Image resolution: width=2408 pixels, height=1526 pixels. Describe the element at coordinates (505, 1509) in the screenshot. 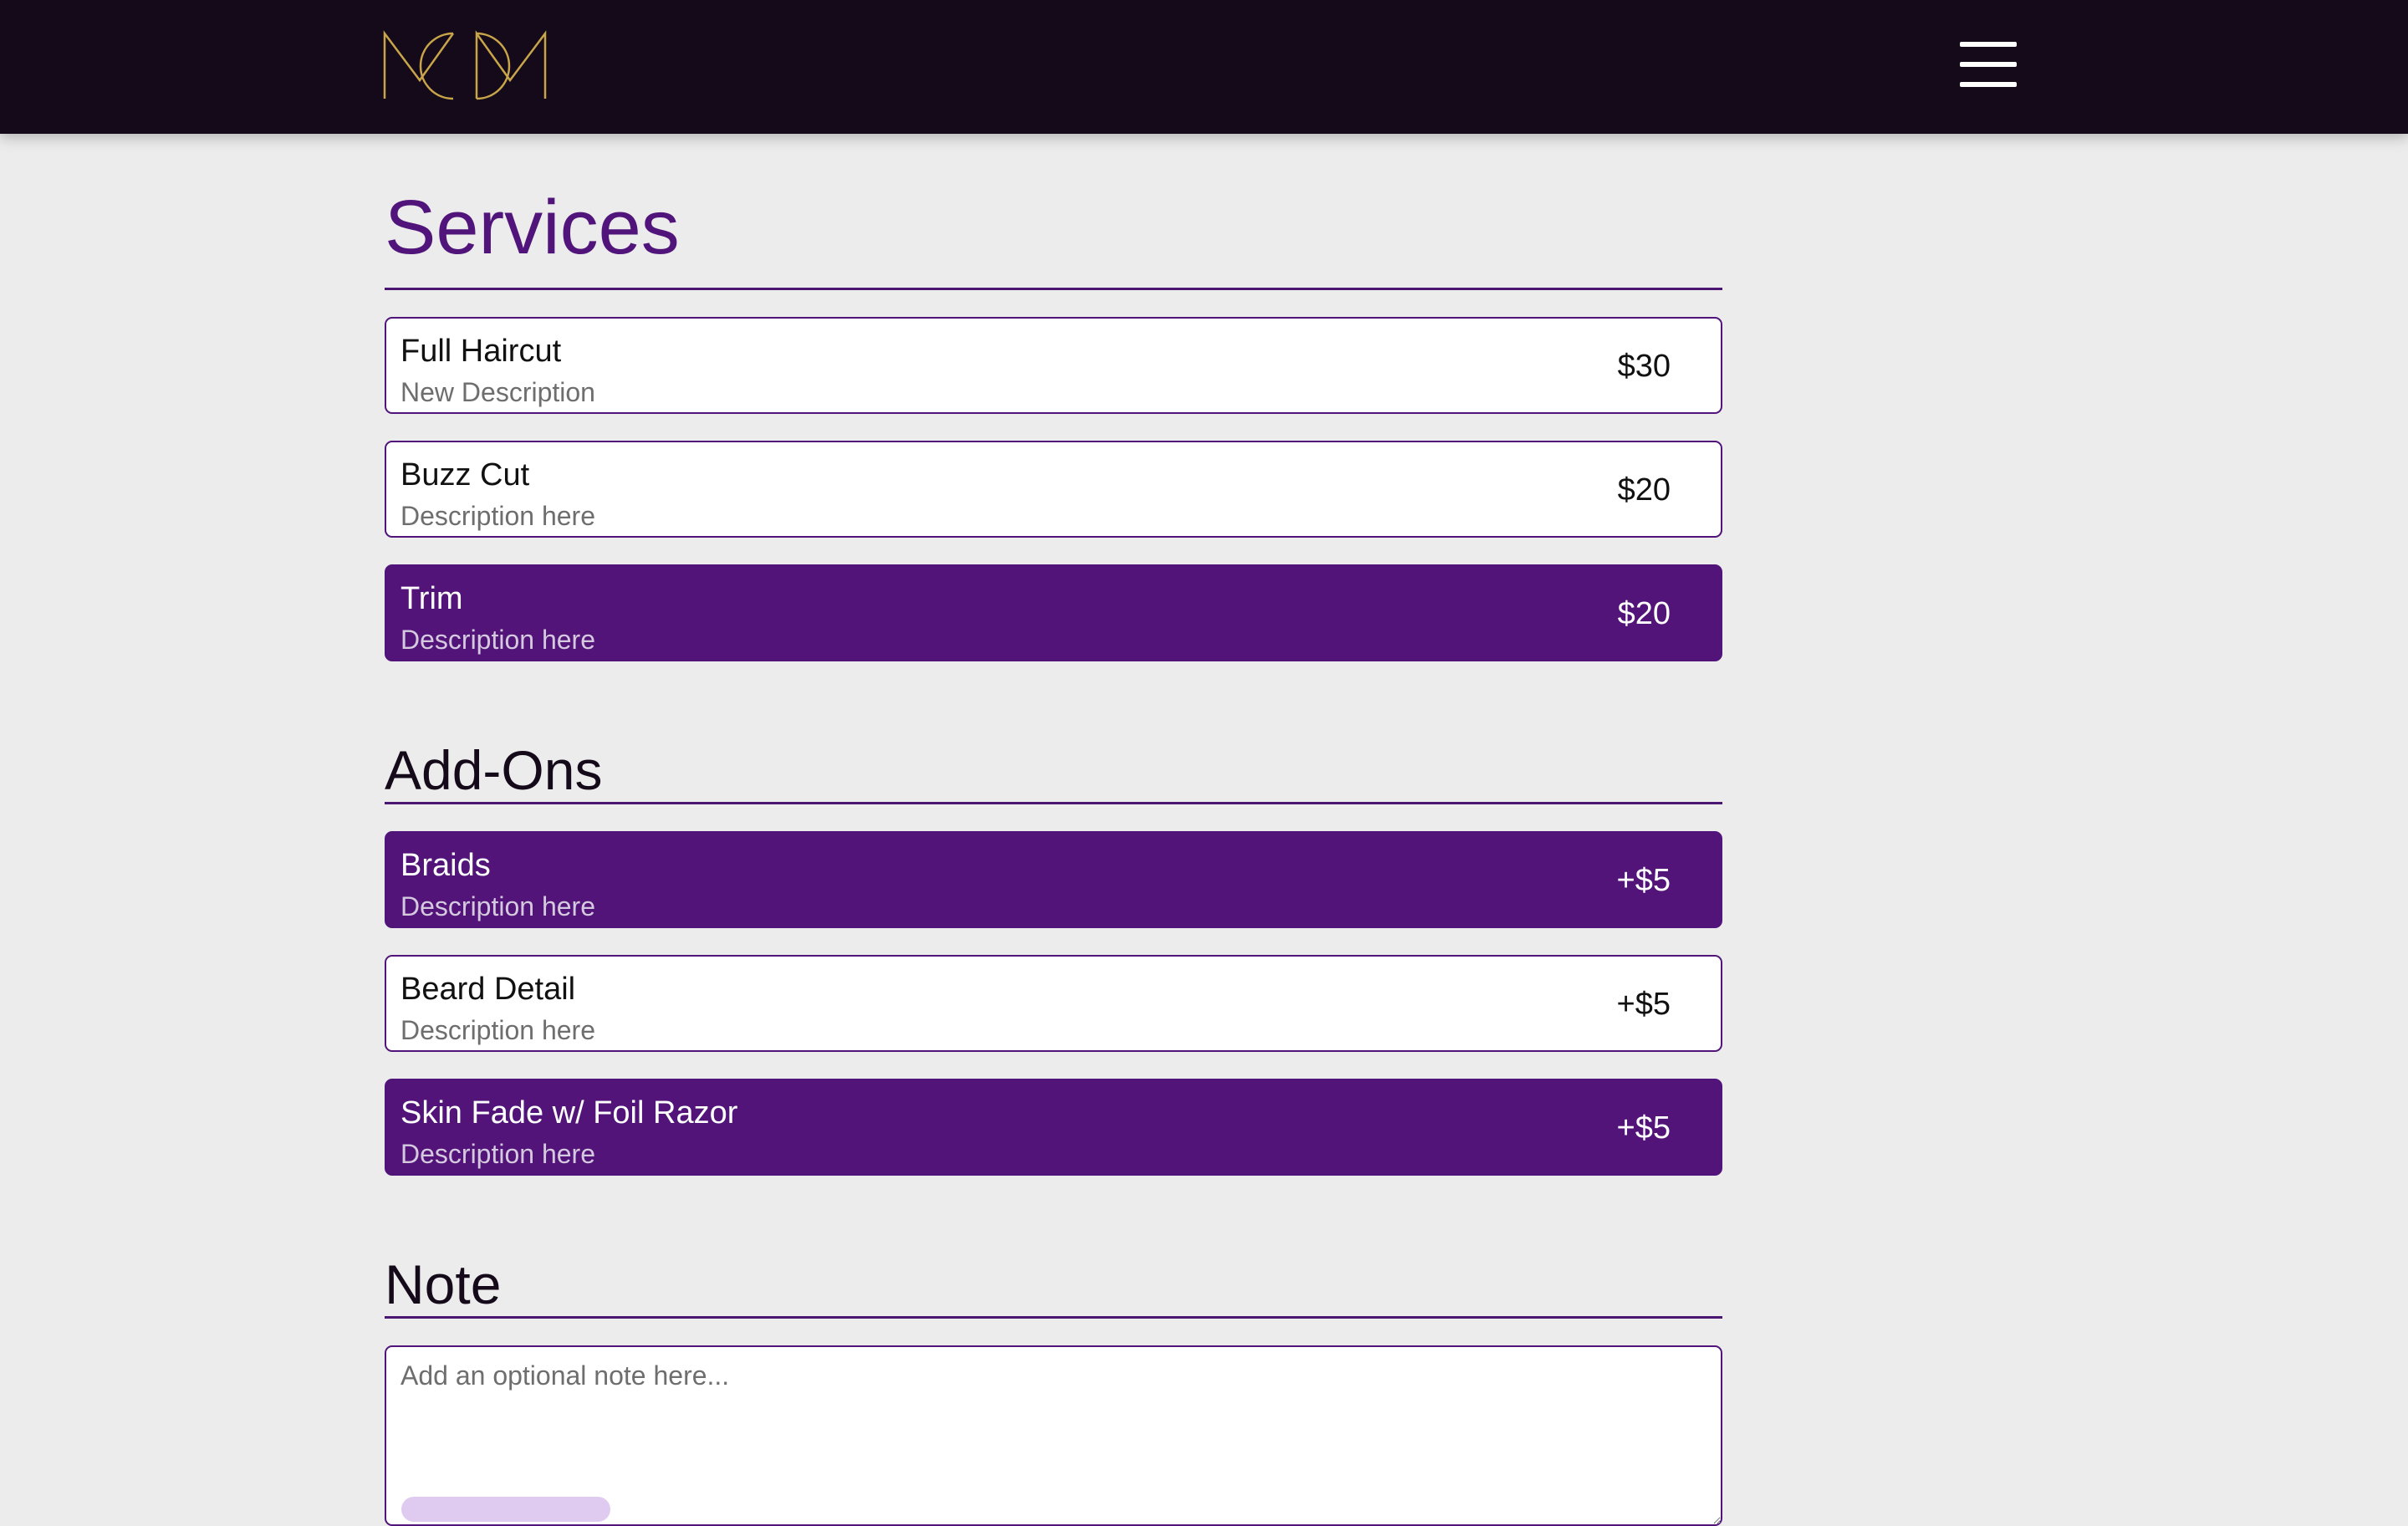

I see `submit-button` at that location.